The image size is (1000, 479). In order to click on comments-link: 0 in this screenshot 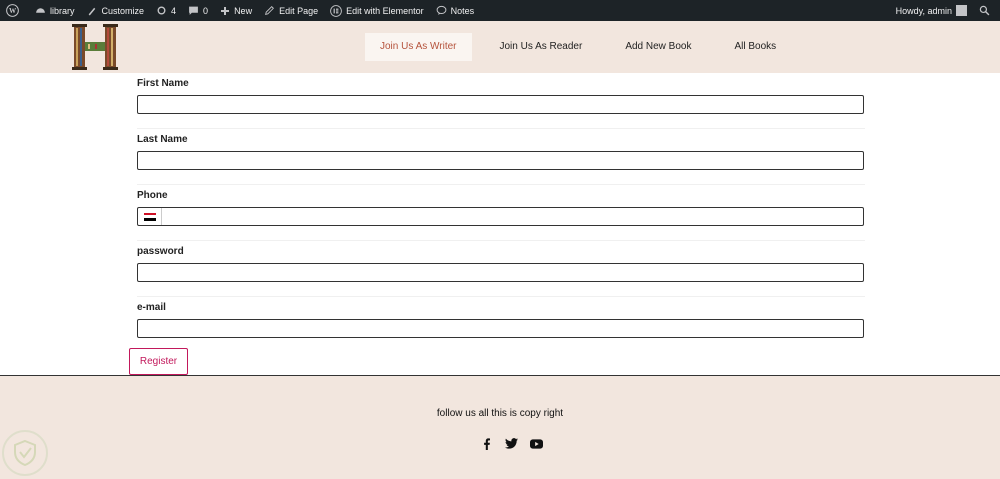, I will do `click(198, 10)`.